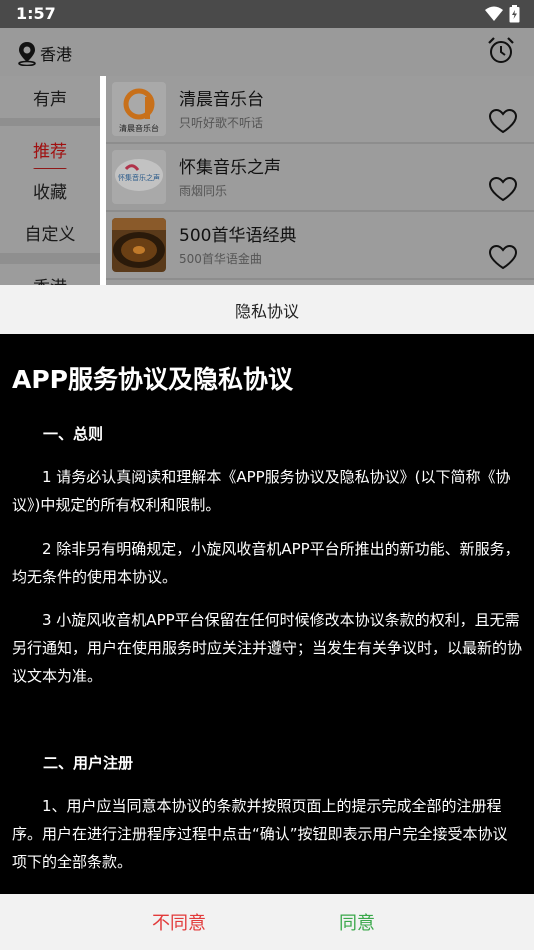  What do you see at coordinates (152, 379) in the screenshot?
I see `document-title: APP服务协议及隐私协议` at bounding box center [152, 379].